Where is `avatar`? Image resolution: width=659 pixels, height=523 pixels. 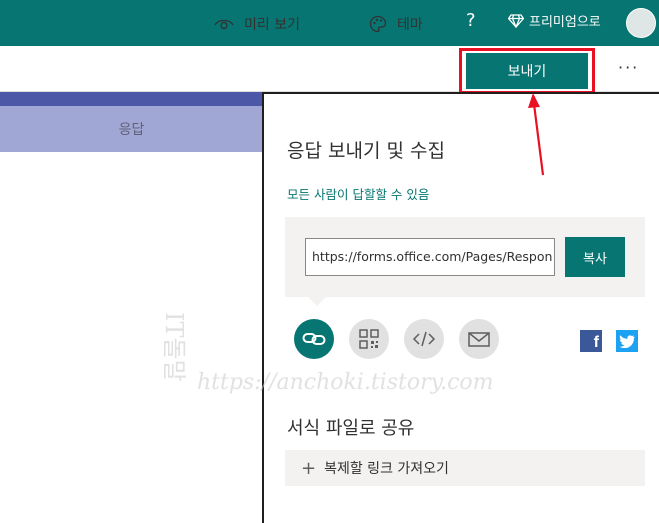
avatar is located at coordinates (641, 23).